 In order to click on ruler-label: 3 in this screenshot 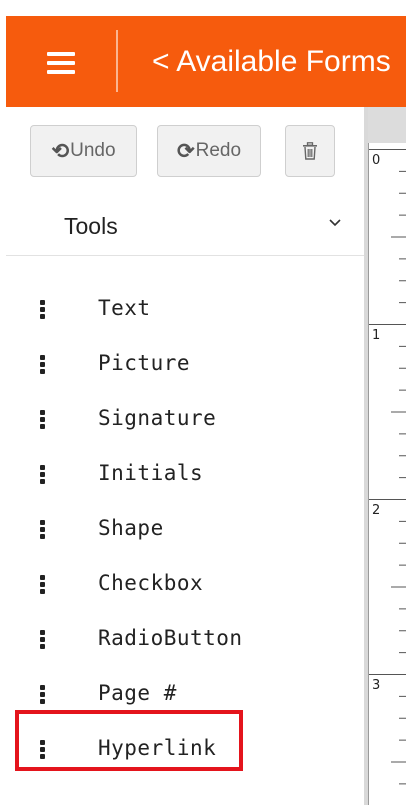, I will do `click(376, 685)`.